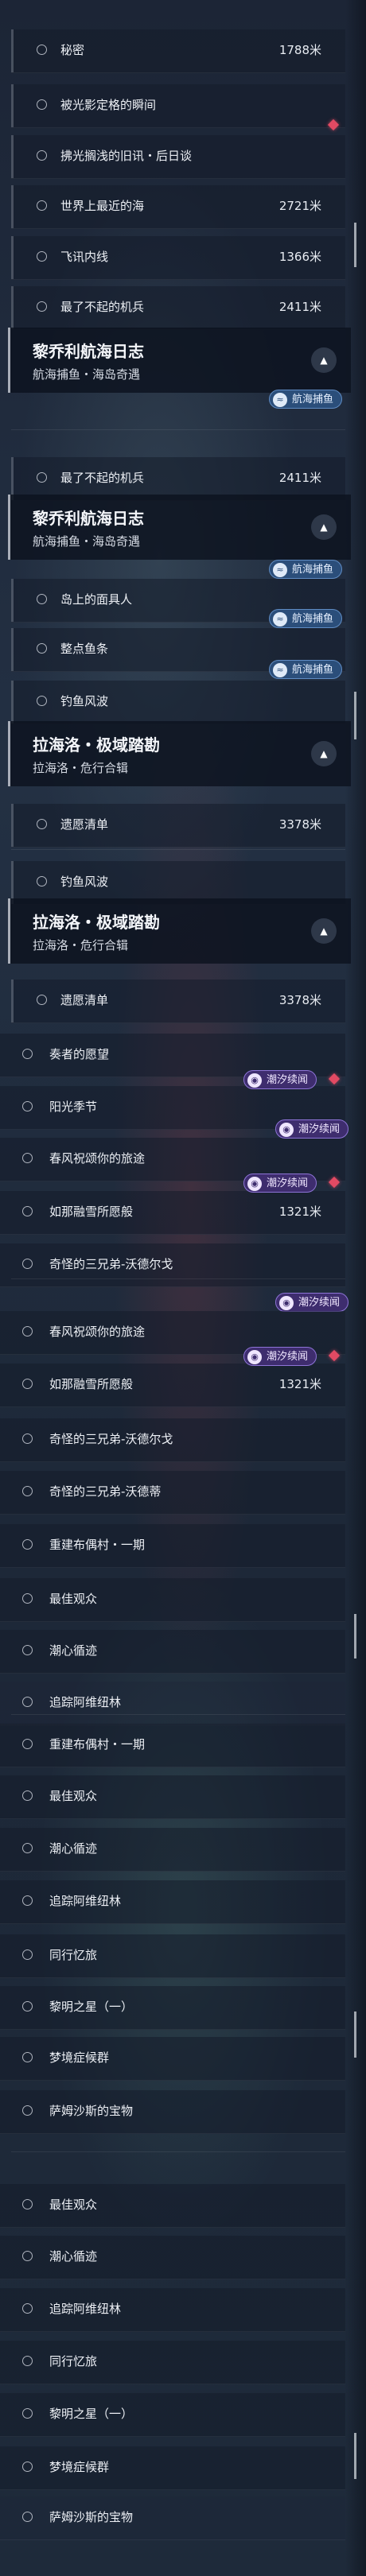 Image resolution: width=366 pixels, height=2576 pixels. Describe the element at coordinates (105, 1492) in the screenshot. I see `quest-label: 奇怪的三兄弟-沃德蒂` at that location.